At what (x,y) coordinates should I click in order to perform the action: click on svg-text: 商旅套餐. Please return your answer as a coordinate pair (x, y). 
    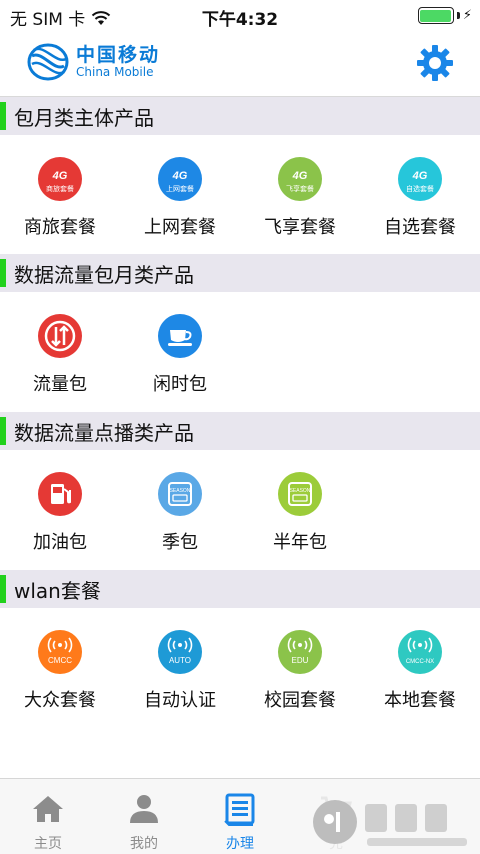
    Looking at the image, I should click on (60, 188).